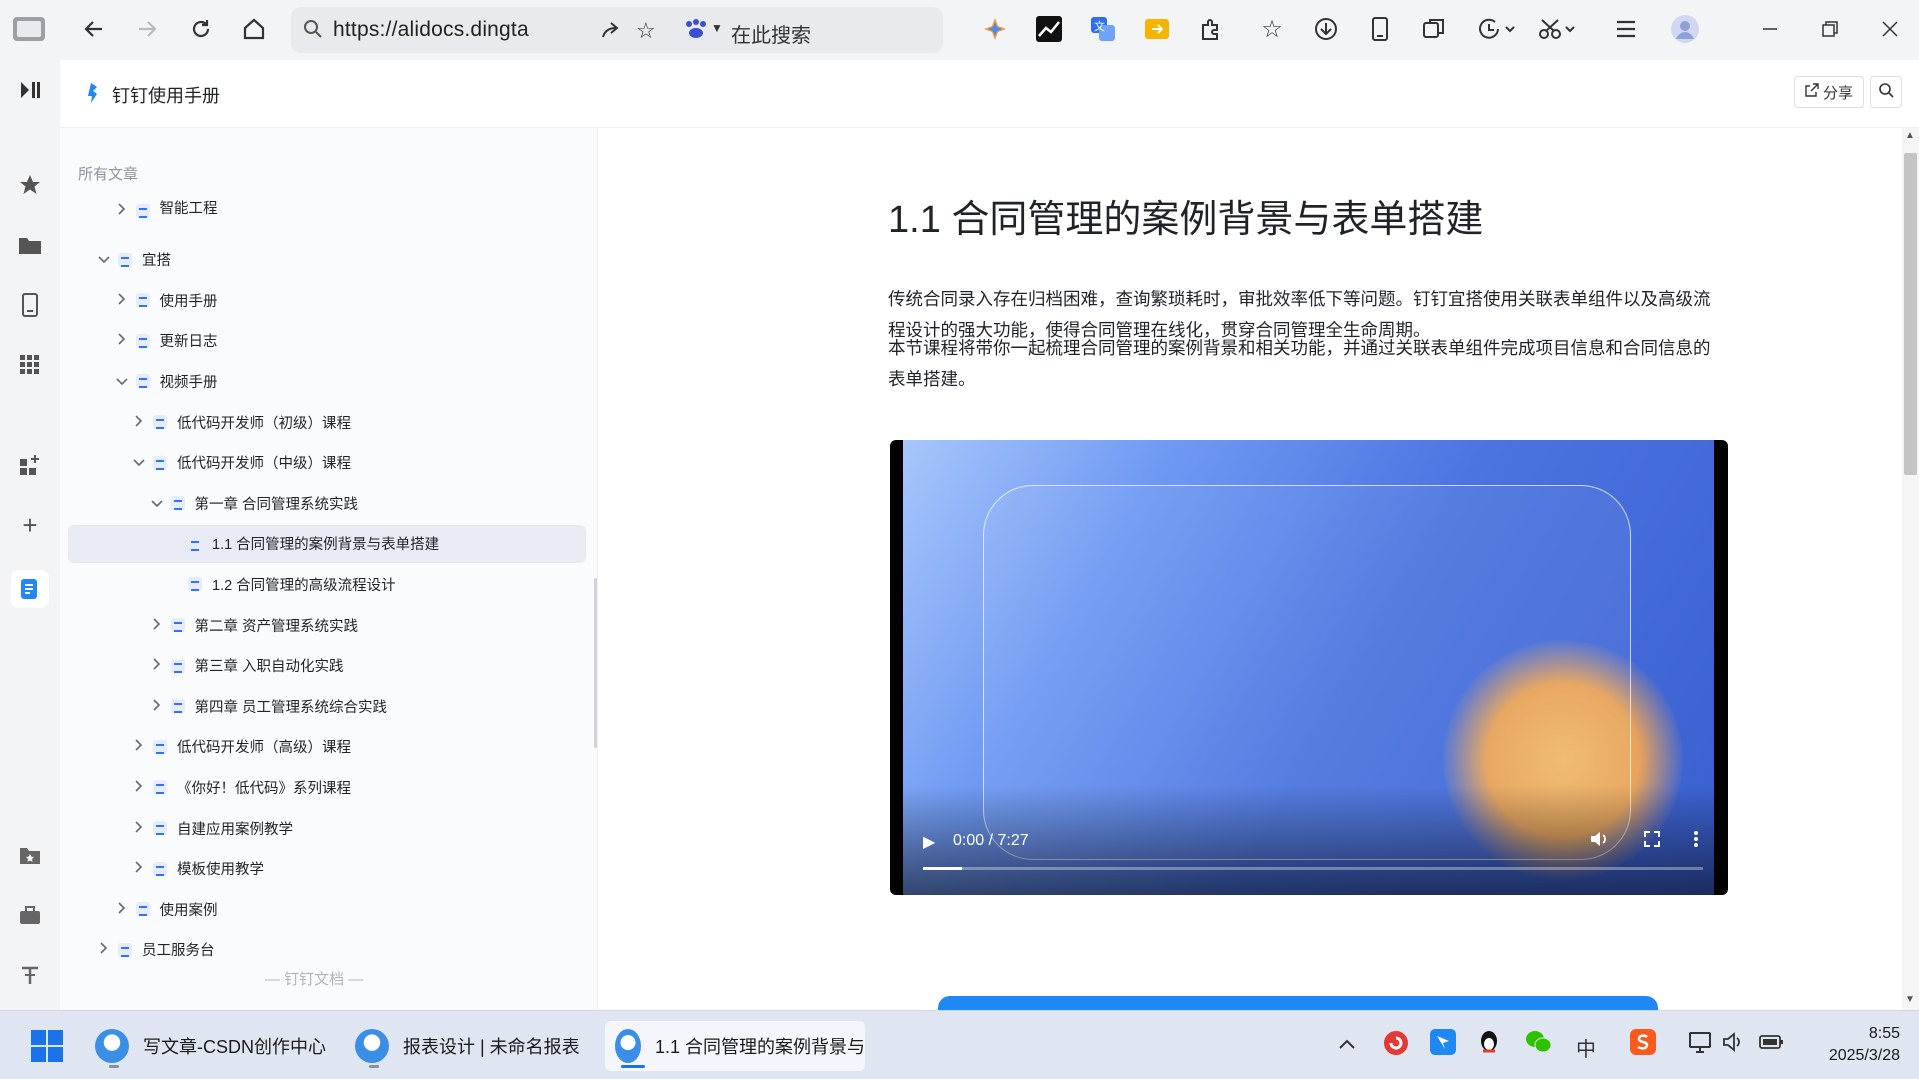 The height and width of the screenshot is (1079, 1919). Describe the element at coordinates (241, 787) in the screenshot. I see `nav-item: 《你好！低代码》系列课程` at that location.